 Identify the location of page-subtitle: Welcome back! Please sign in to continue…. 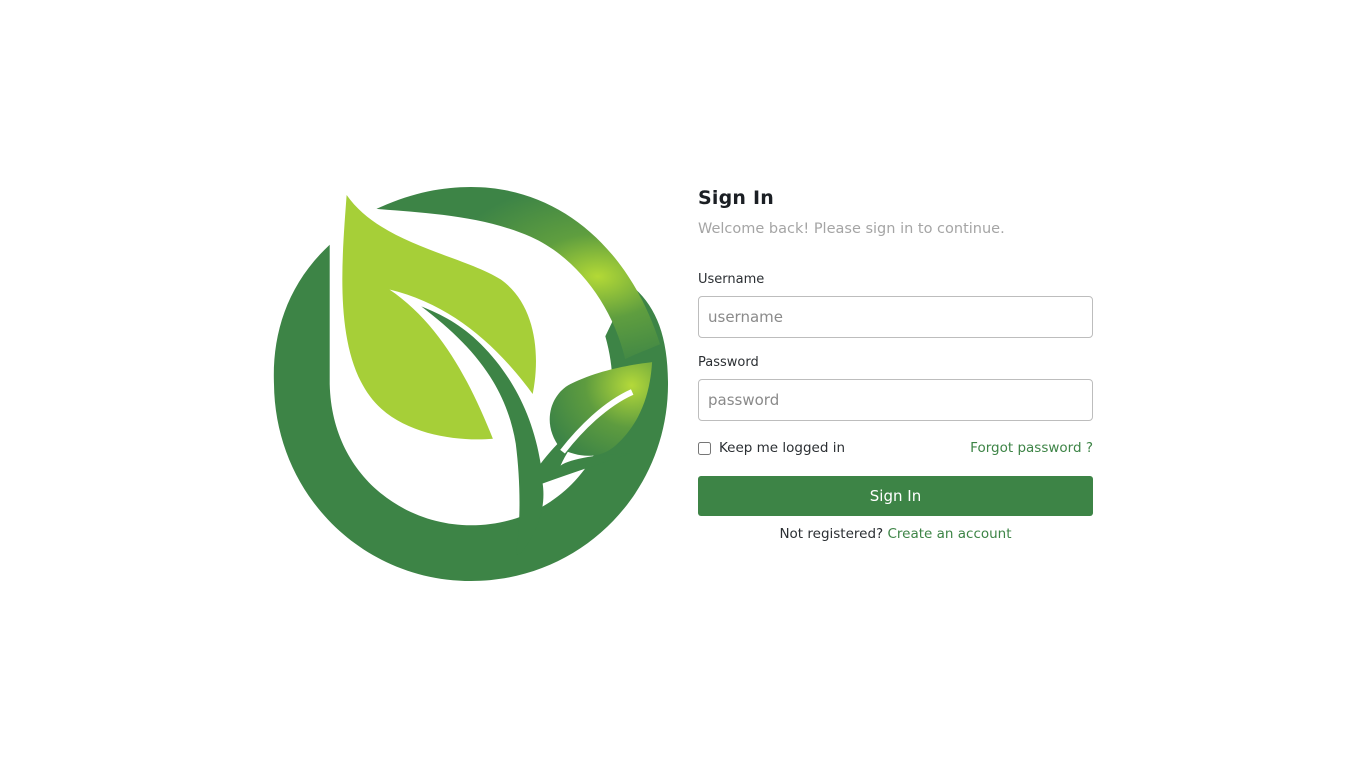
(851, 229).